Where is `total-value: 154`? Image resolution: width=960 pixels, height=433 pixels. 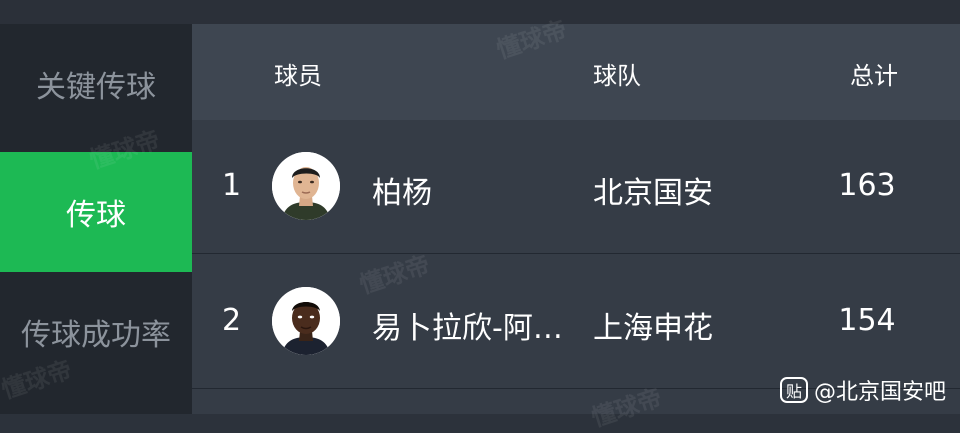 total-value: 154 is located at coordinates (867, 320).